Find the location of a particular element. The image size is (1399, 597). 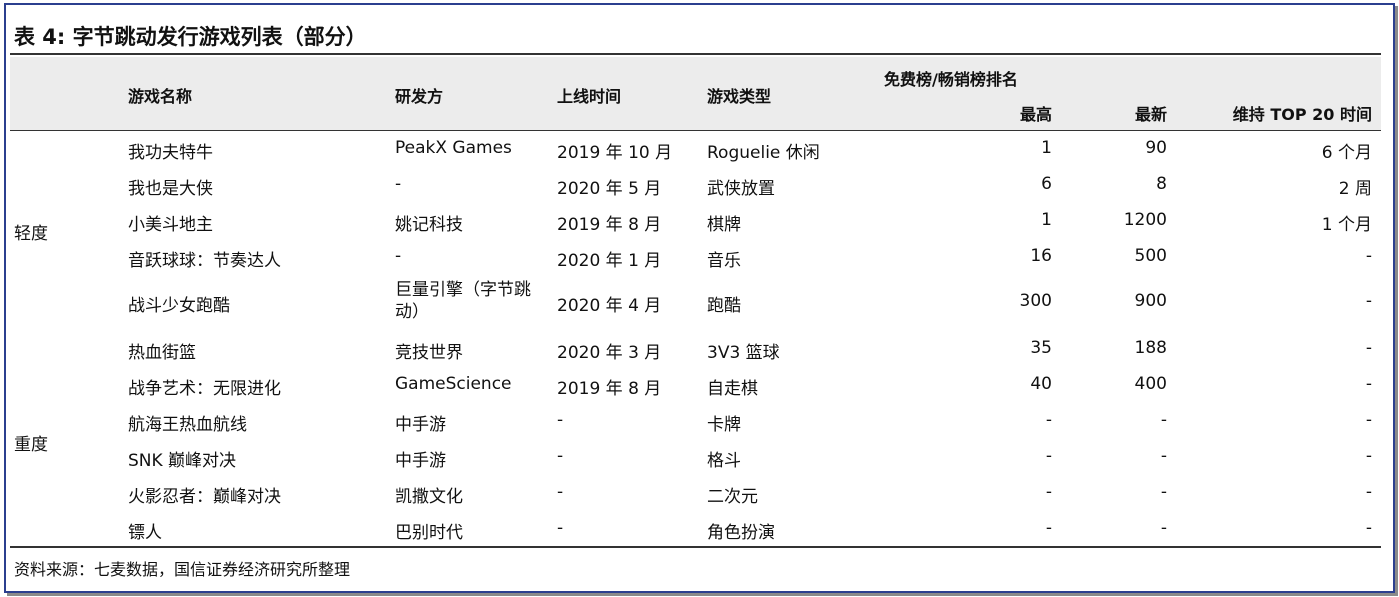

top-rule is located at coordinates (695, 54).